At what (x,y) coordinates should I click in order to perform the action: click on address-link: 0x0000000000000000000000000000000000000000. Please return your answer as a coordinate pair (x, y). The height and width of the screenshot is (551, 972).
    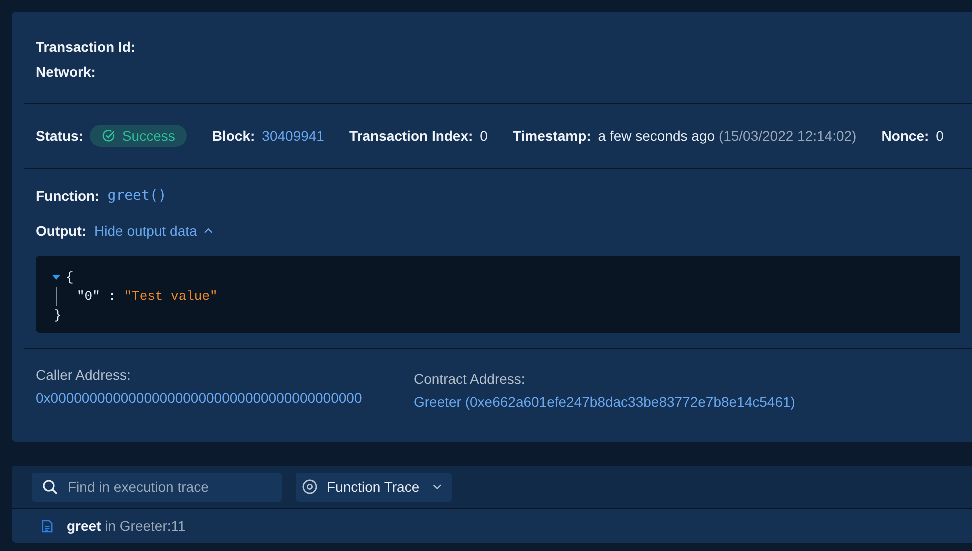
    Looking at the image, I should click on (225, 398).